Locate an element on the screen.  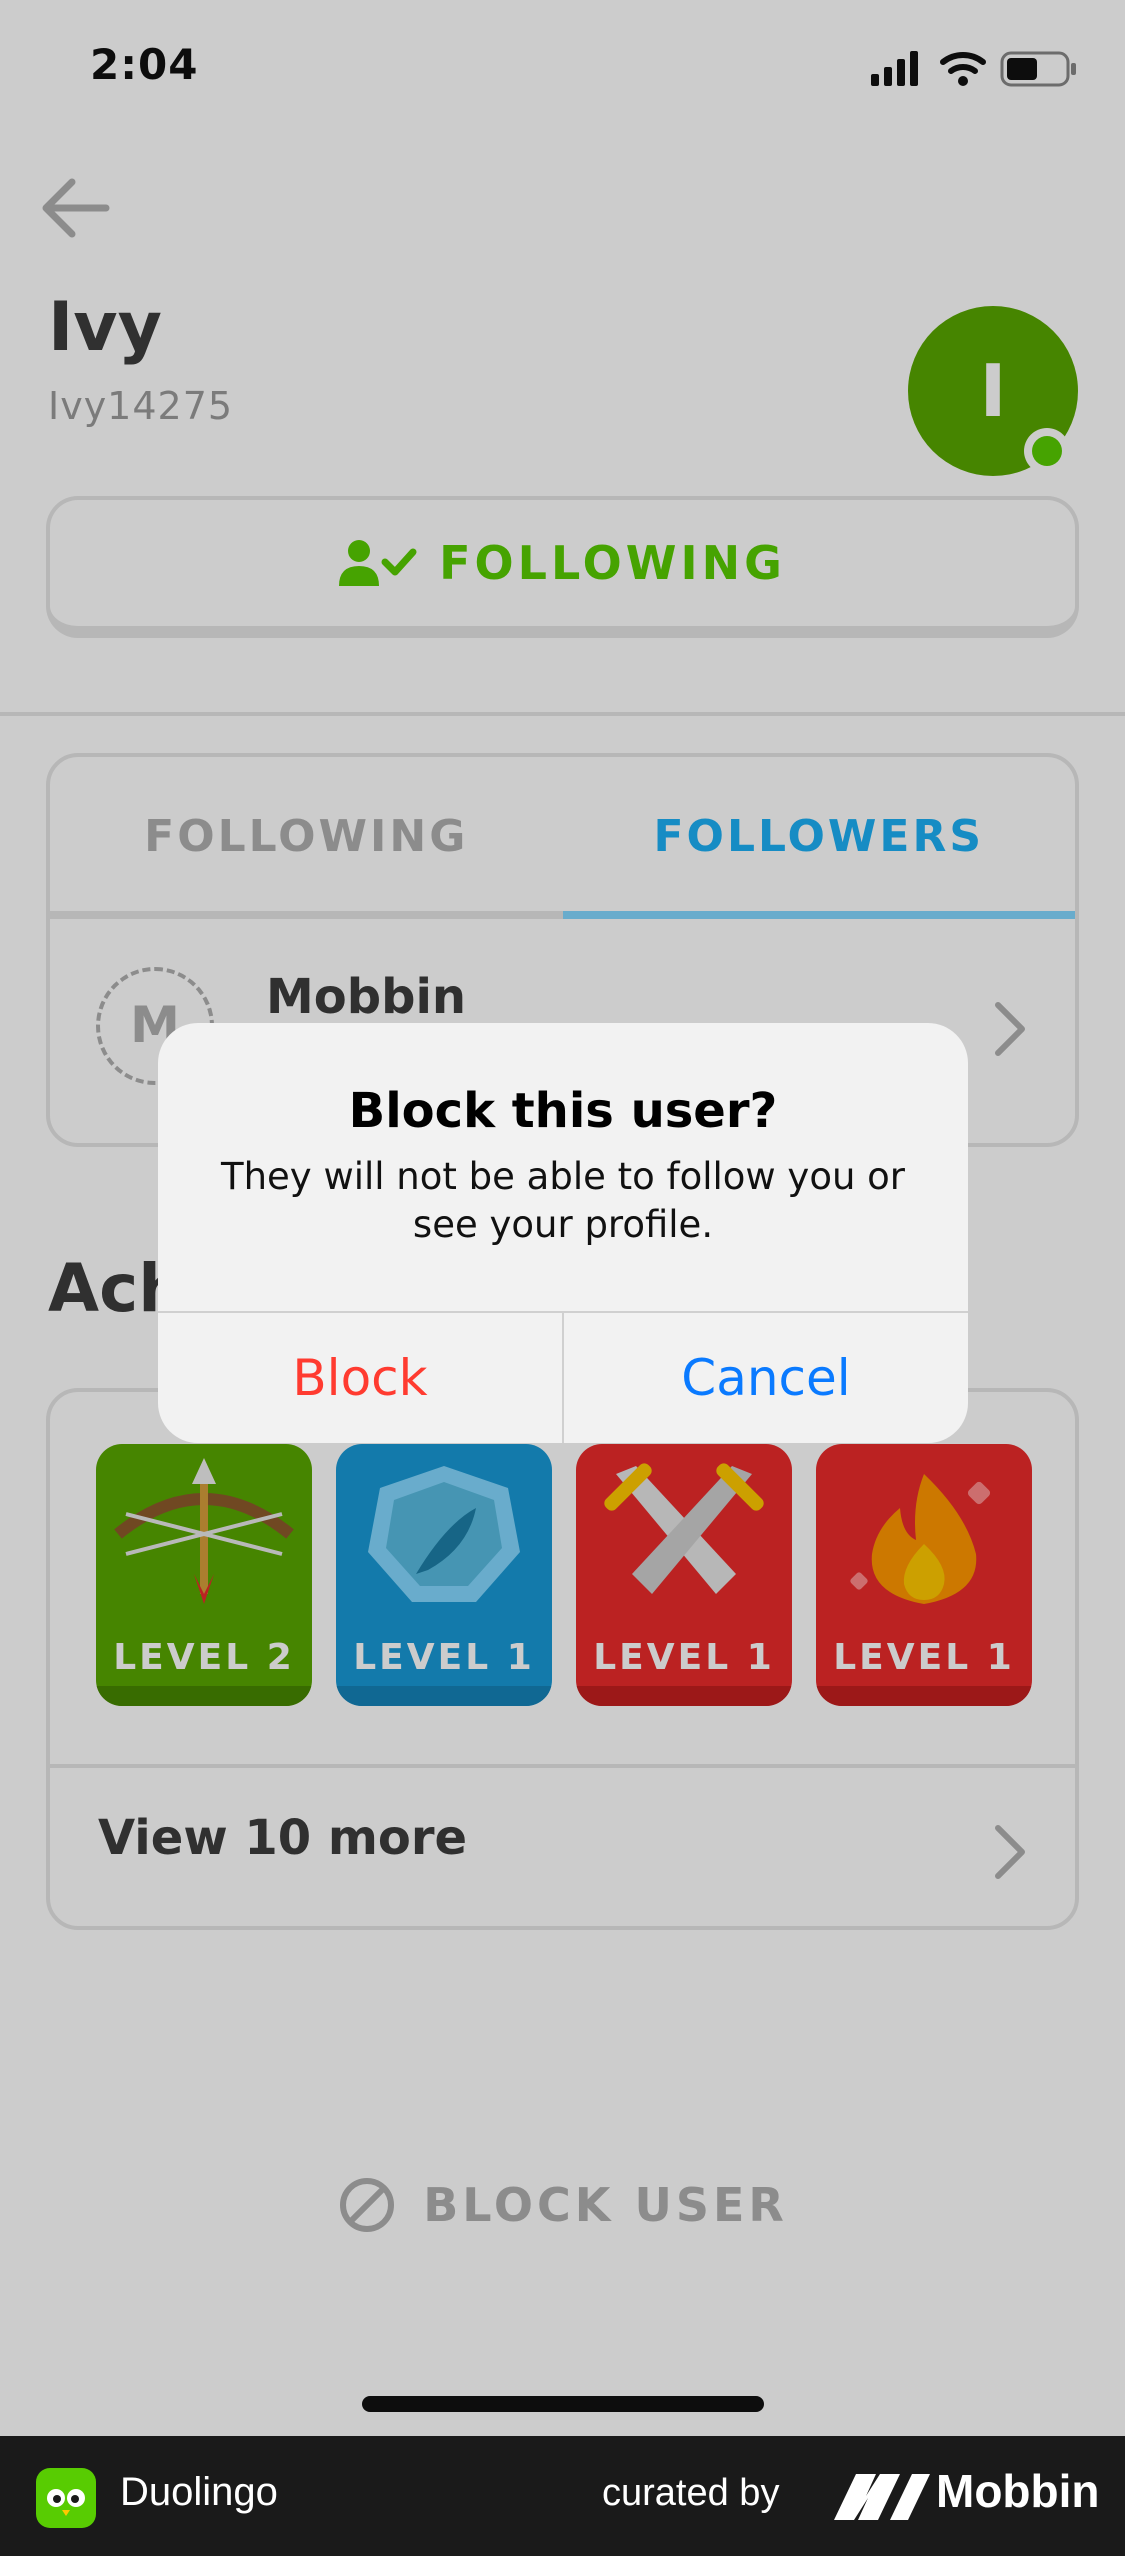
attribution-footer: Duolingo curated by Mobbin is located at coordinates (562, 2496).